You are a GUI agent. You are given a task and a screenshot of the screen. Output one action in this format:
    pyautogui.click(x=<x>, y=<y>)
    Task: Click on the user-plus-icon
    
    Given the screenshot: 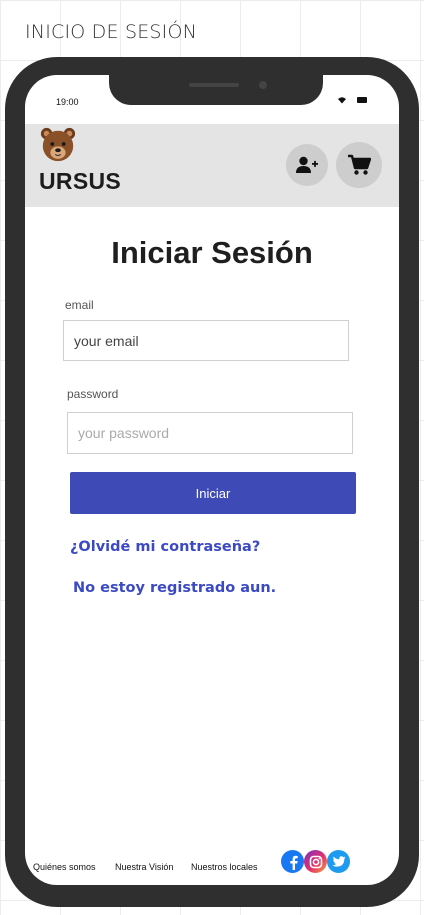 What is the action you would take?
    pyautogui.click(x=307, y=164)
    